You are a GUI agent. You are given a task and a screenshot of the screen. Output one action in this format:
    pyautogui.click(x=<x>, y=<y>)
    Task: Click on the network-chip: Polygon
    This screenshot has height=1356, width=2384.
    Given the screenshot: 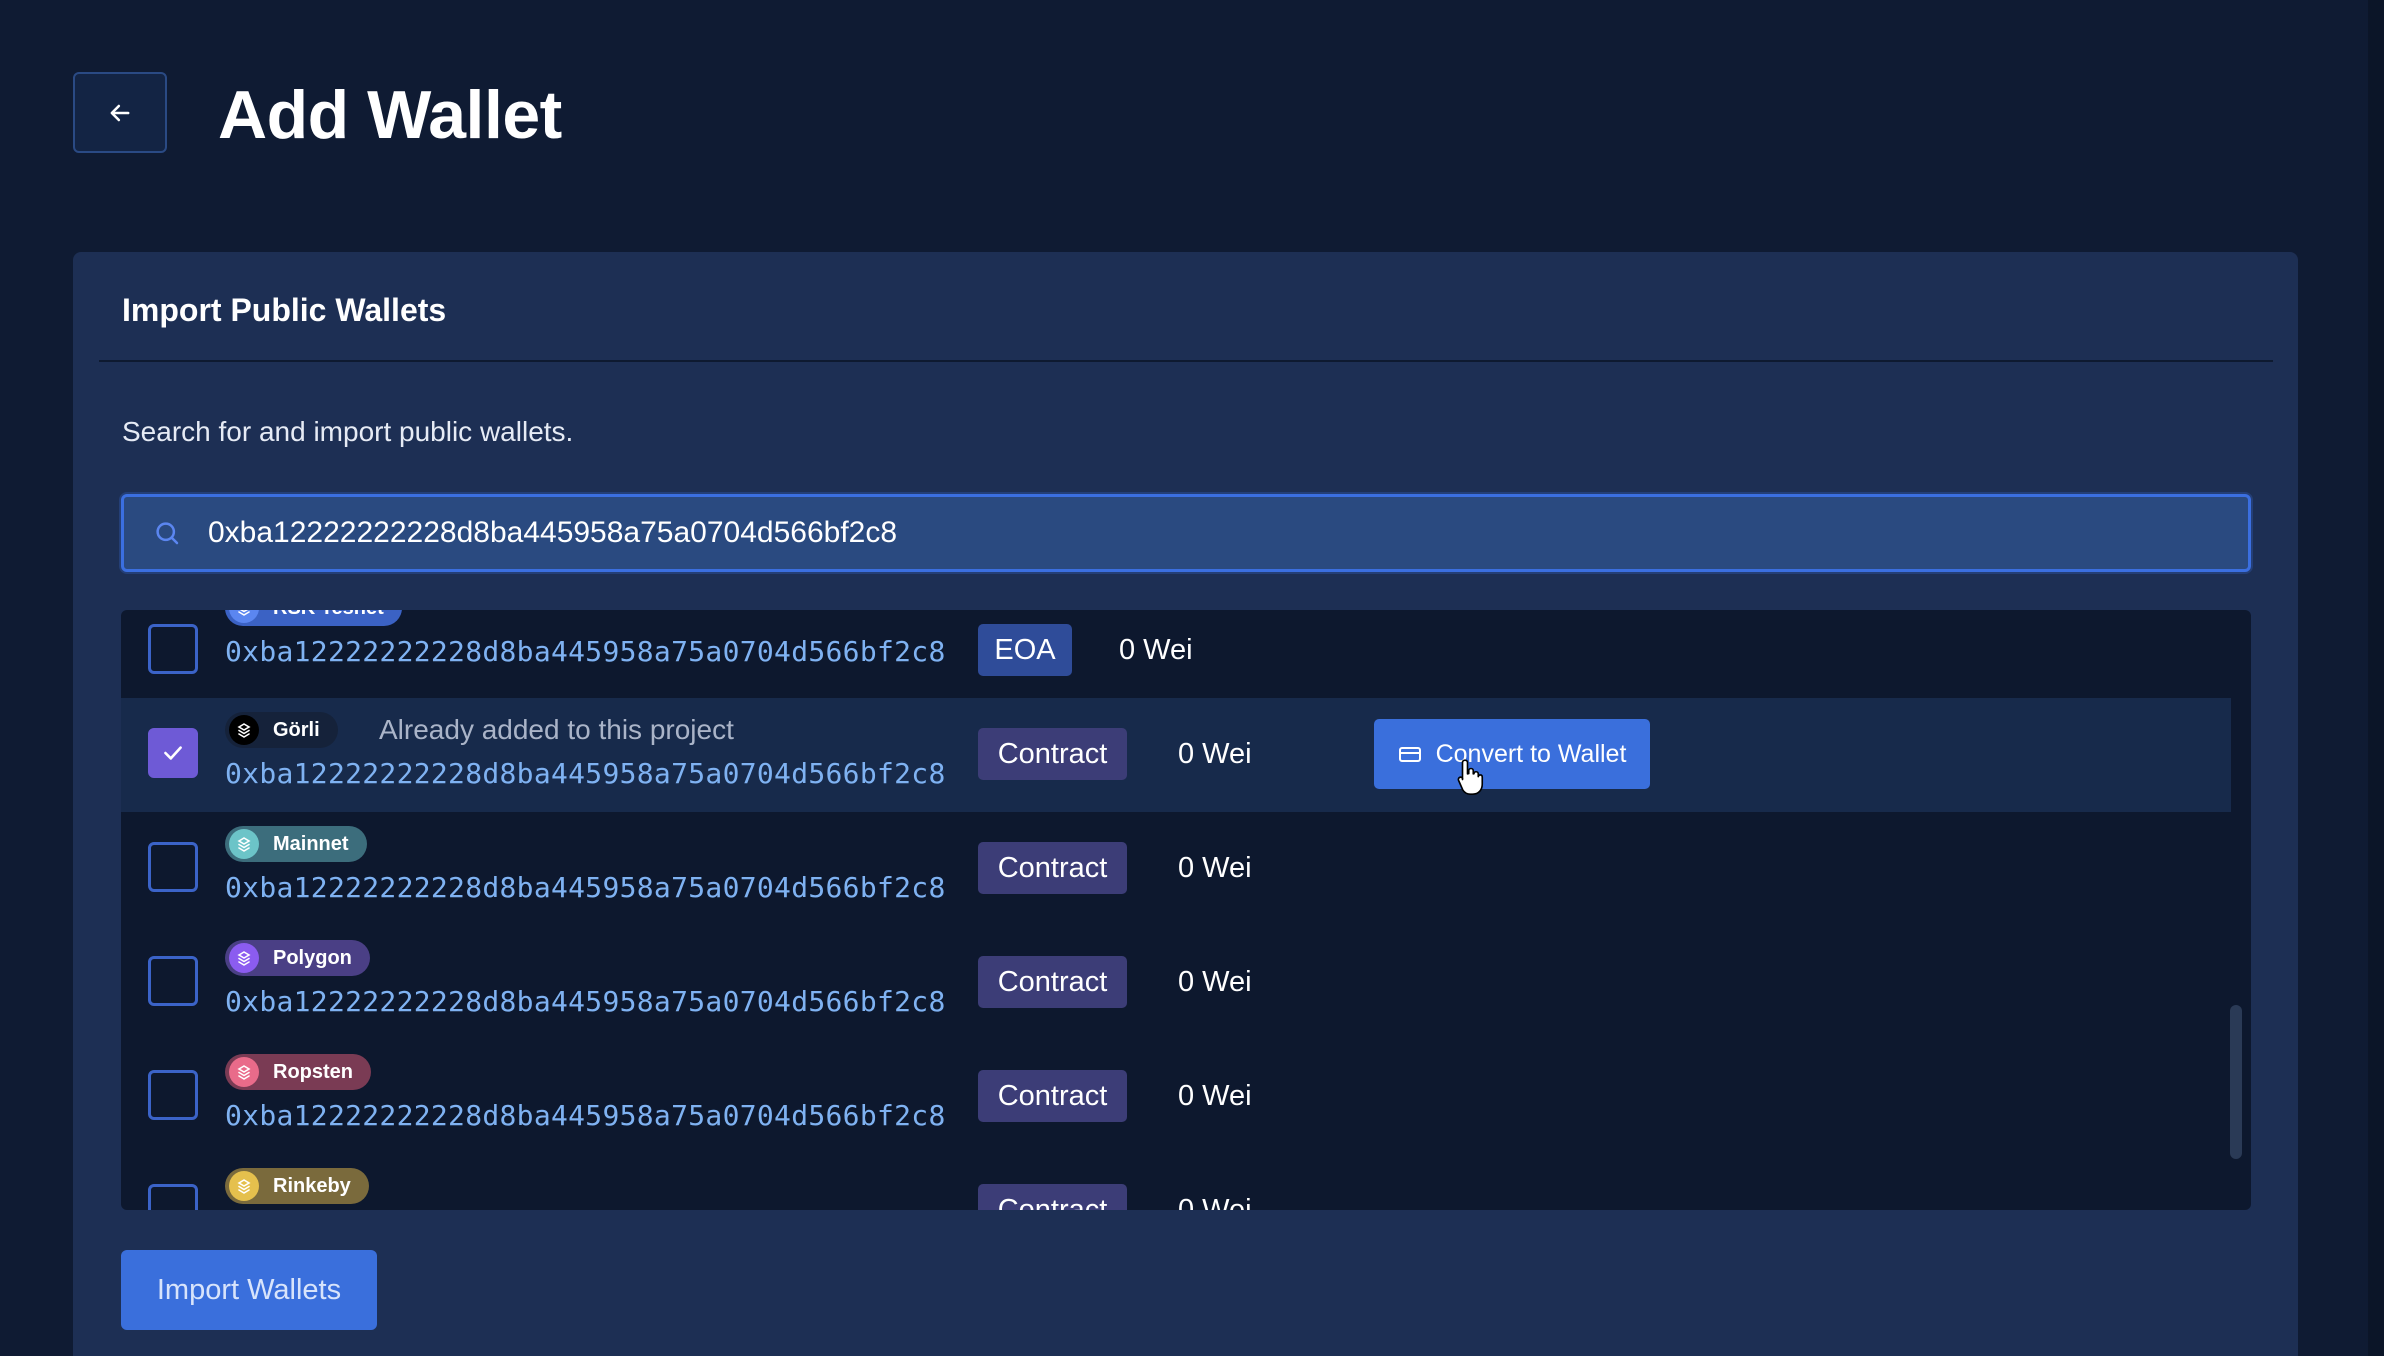 What is the action you would take?
    pyautogui.click(x=297, y=958)
    